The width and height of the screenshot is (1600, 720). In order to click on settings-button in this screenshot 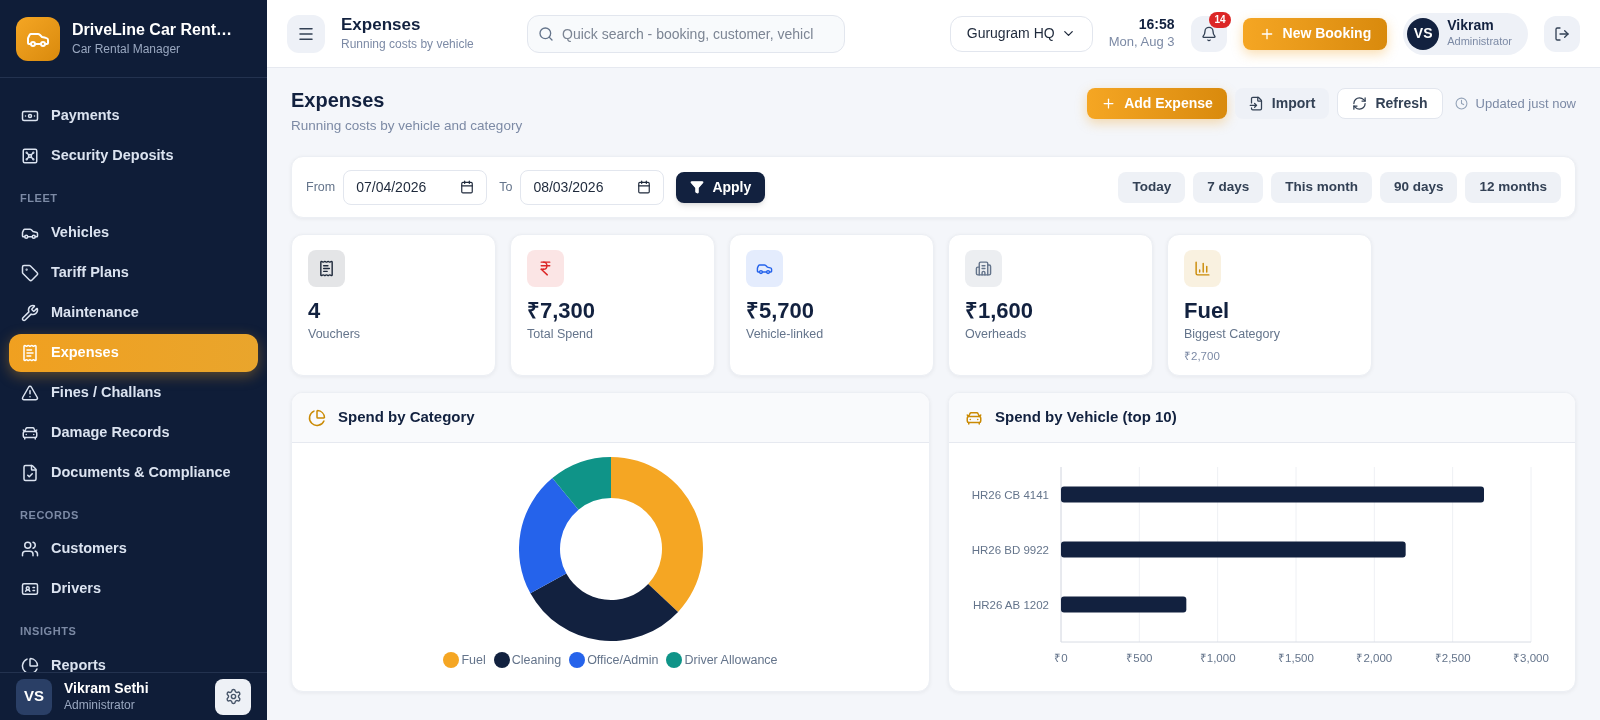, I will do `click(233, 696)`.